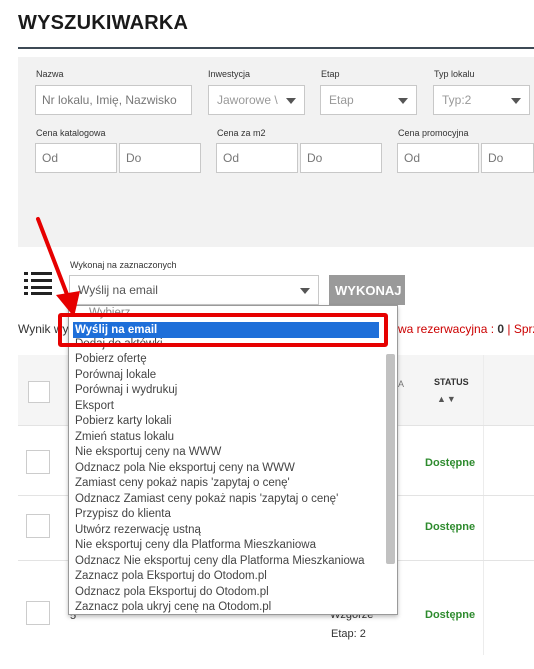 This screenshot has width=534, height=669. I want to click on annotation-arrow-icon, so click(58, 267).